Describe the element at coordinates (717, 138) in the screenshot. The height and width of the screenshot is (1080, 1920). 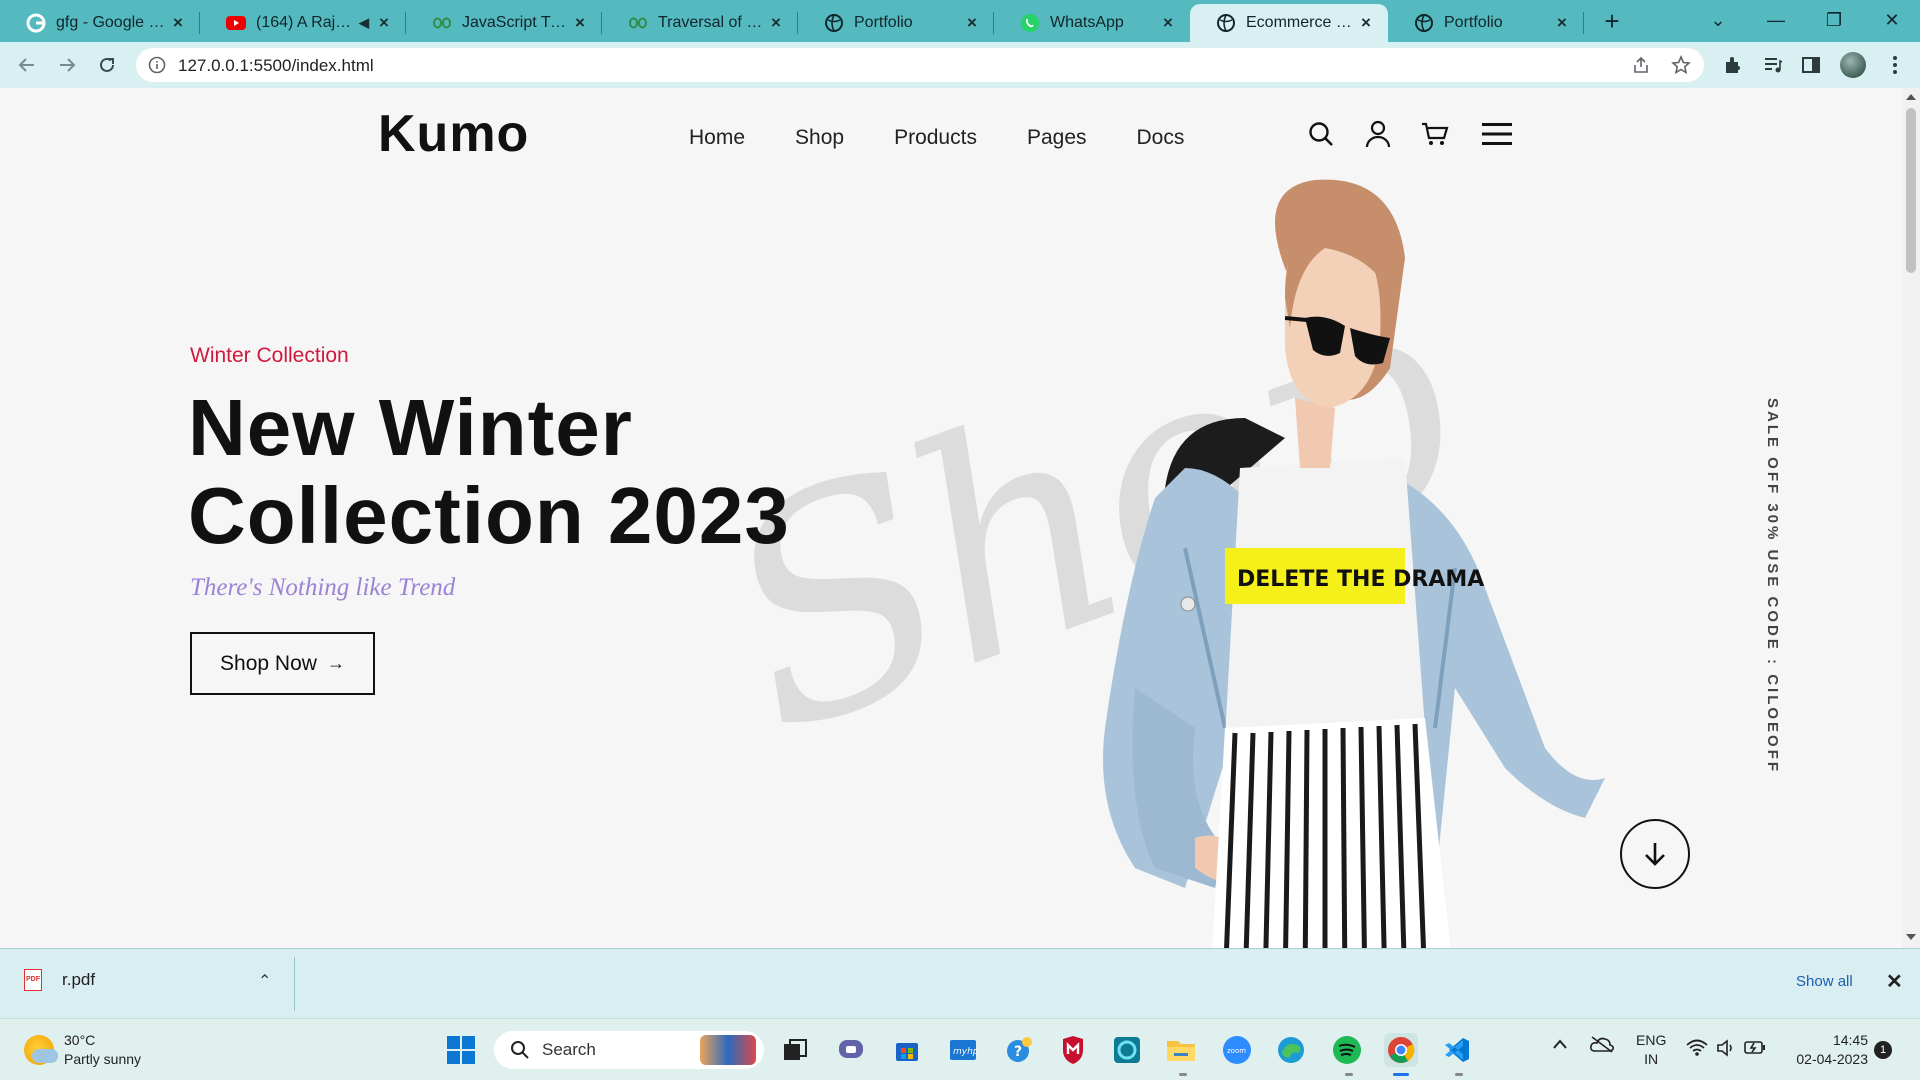
I see `nav-home: Home` at that location.